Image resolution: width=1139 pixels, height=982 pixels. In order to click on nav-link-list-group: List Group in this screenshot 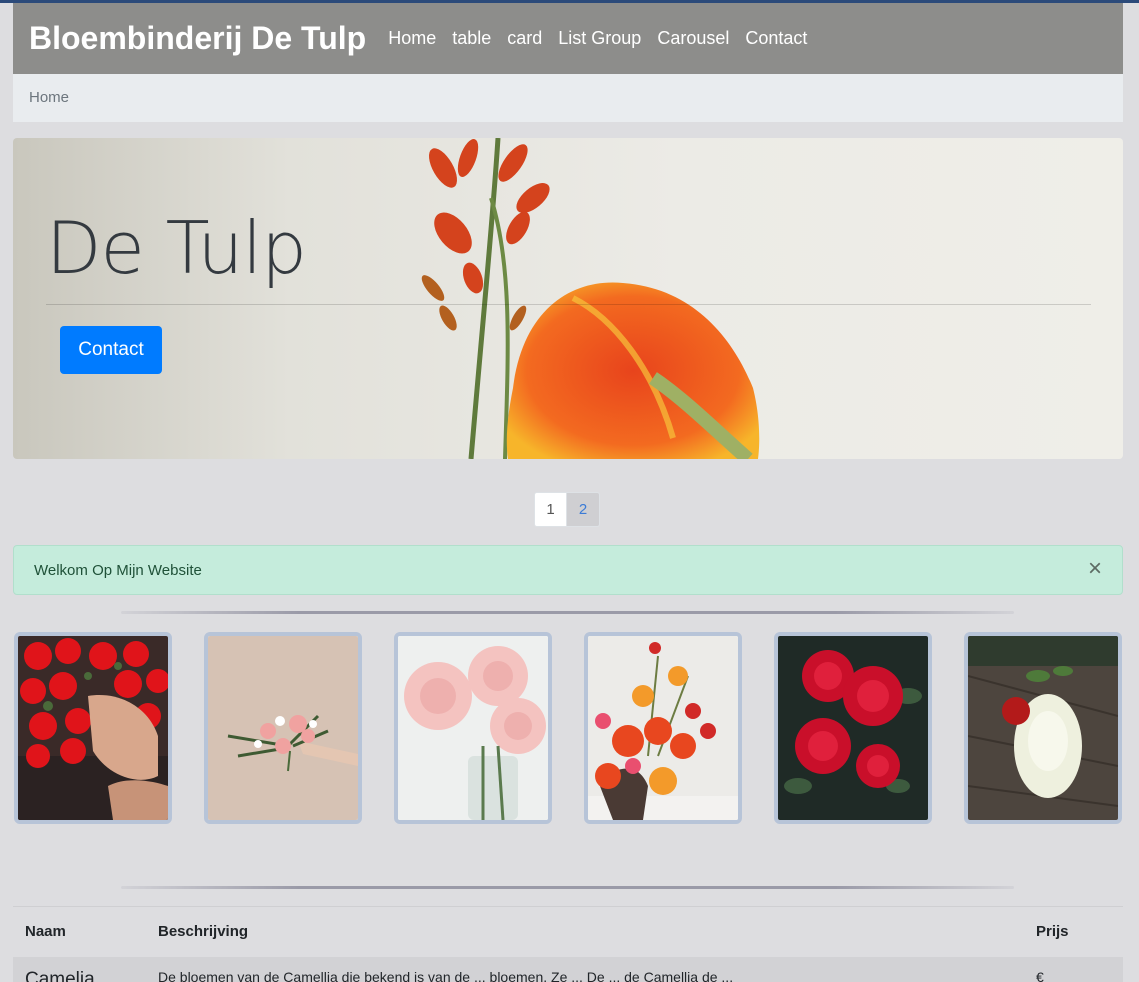, I will do `click(599, 38)`.